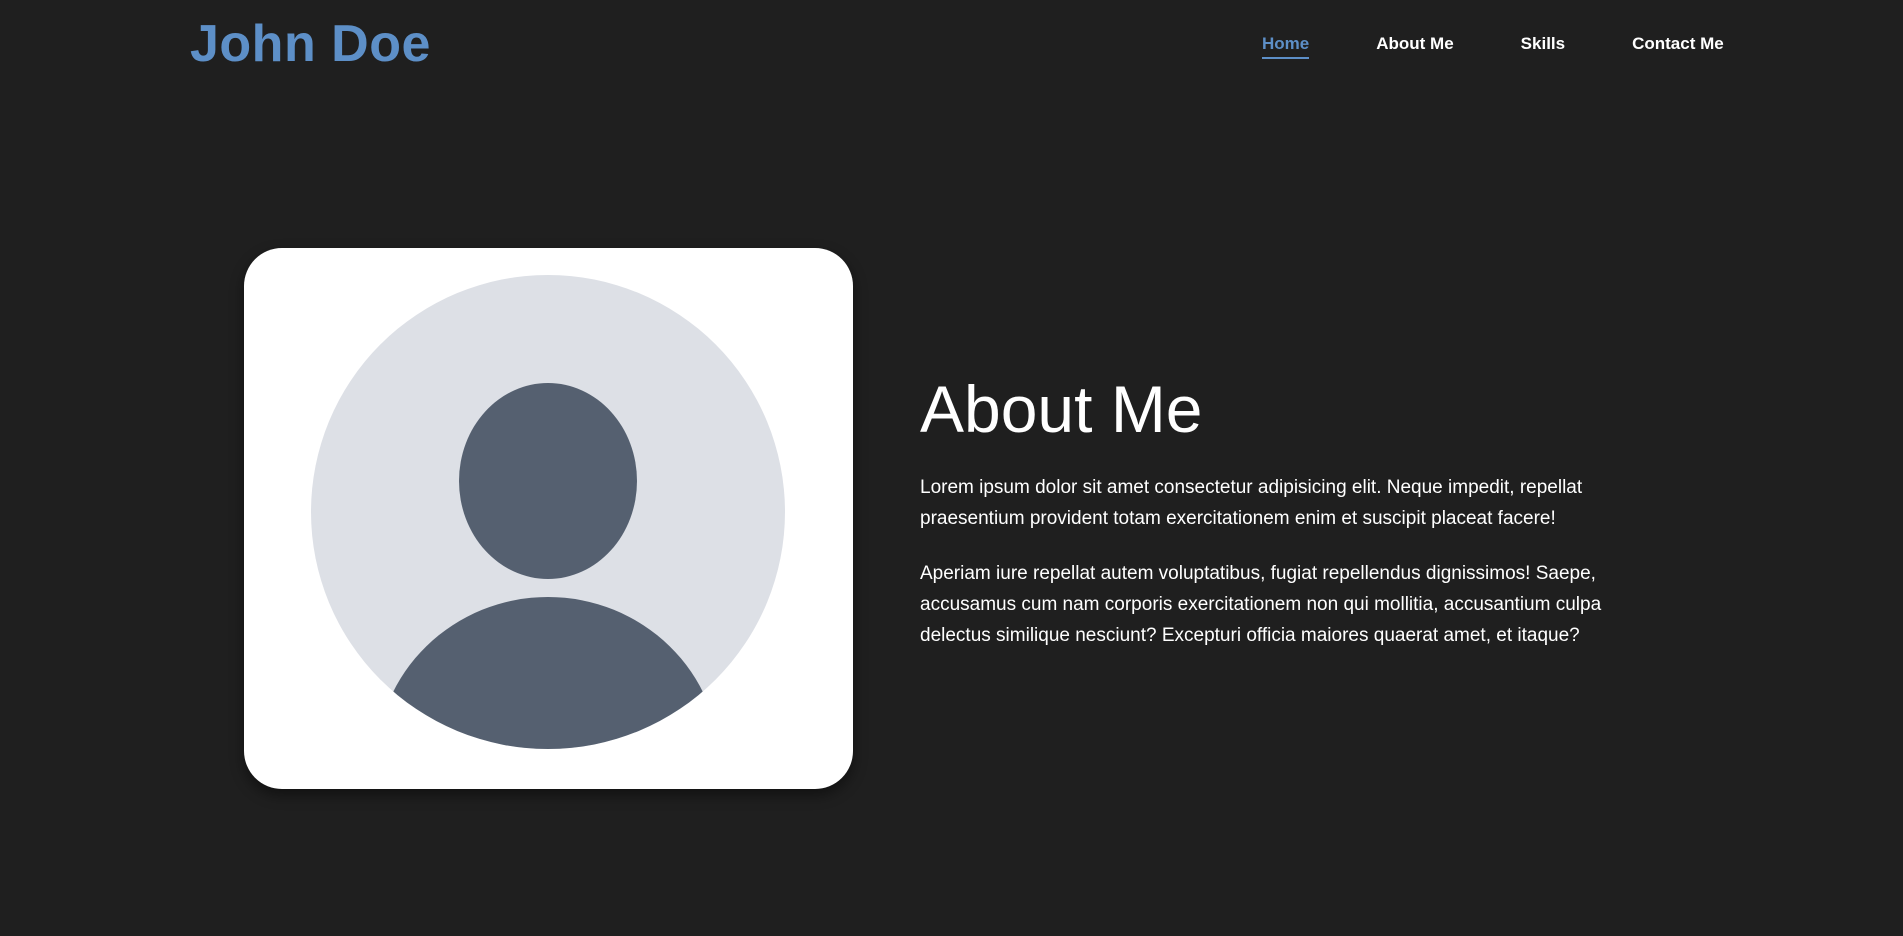 Image resolution: width=1903 pixels, height=936 pixels. Describe the element at coordinates (310, 44) in the screenshot. I see `site-logo: John Doe` at that location.